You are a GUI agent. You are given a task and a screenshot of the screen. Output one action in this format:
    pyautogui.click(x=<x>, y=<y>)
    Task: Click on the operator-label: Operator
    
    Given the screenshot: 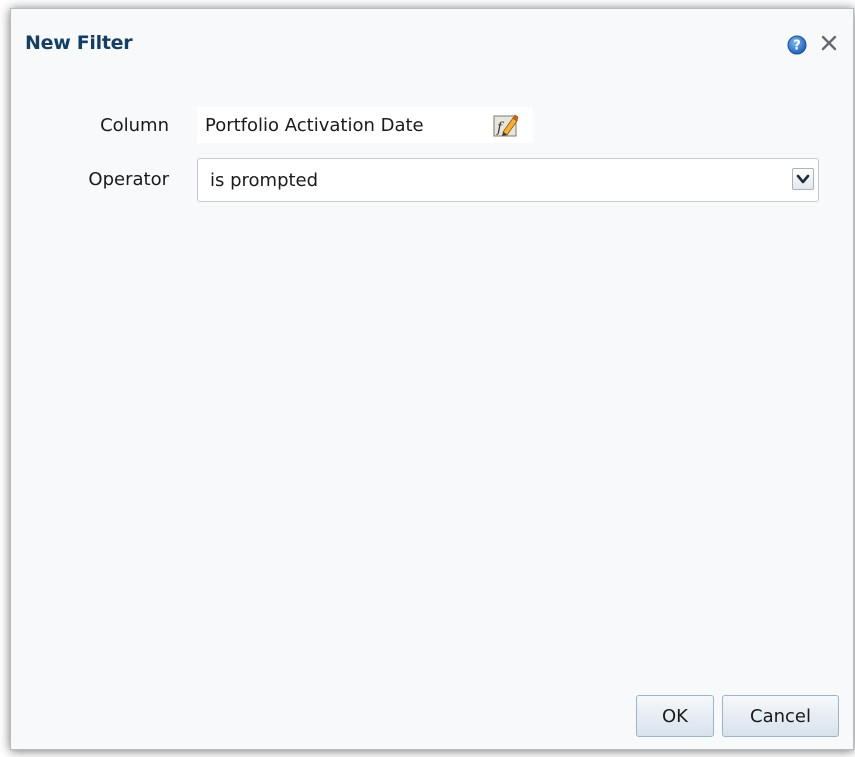 What is the action you would take?
    pyautogui.click(x=128, y=179)
    